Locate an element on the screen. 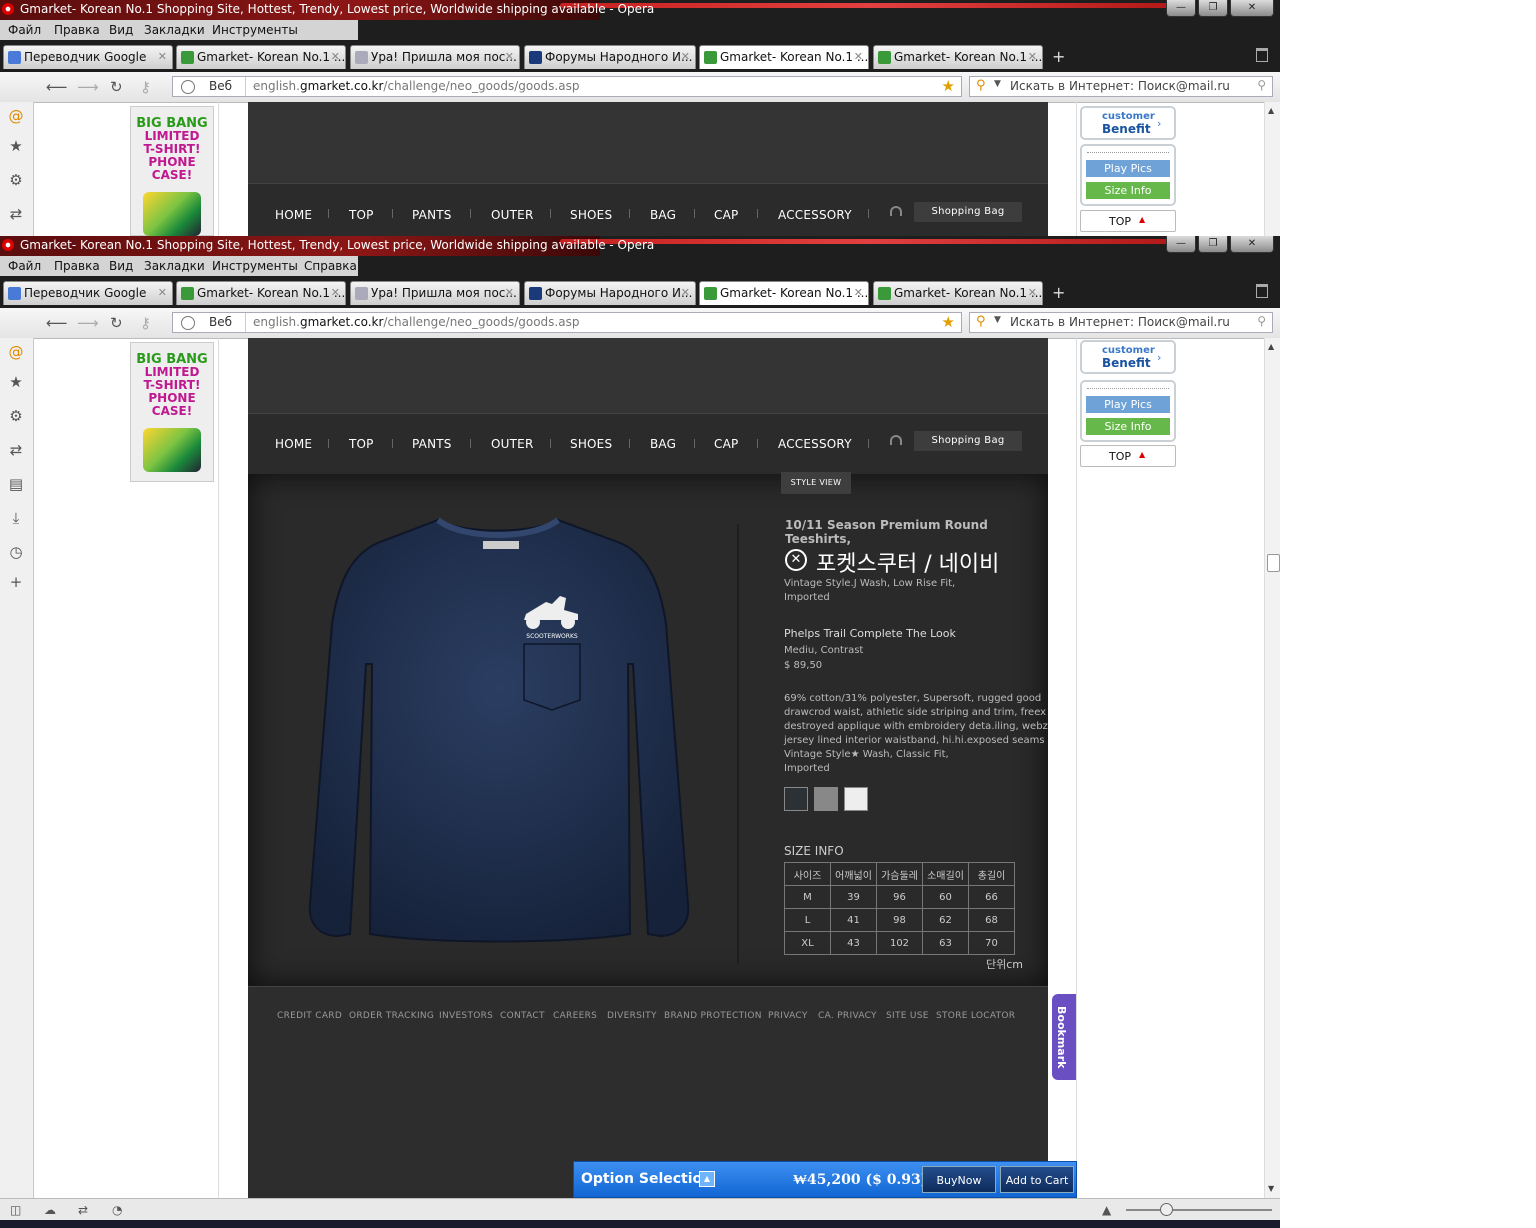 This screenshot has height=1228, width=1536. tab-package: Ура! Пришла моя пос... ✕ is located at coordinates (435, 57).